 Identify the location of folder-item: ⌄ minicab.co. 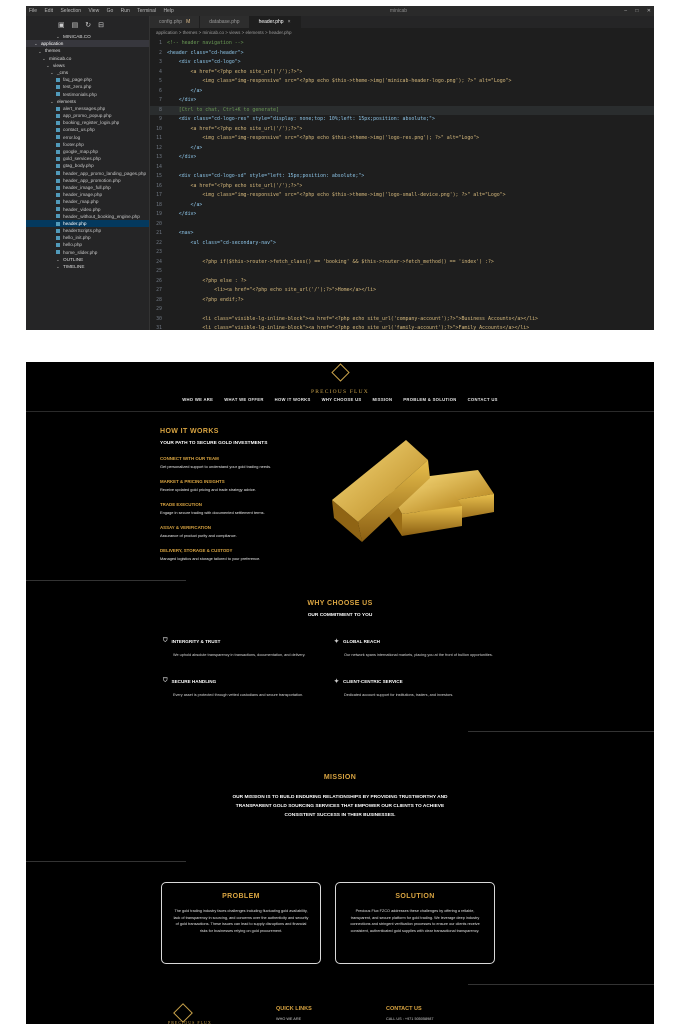
(87, 58).